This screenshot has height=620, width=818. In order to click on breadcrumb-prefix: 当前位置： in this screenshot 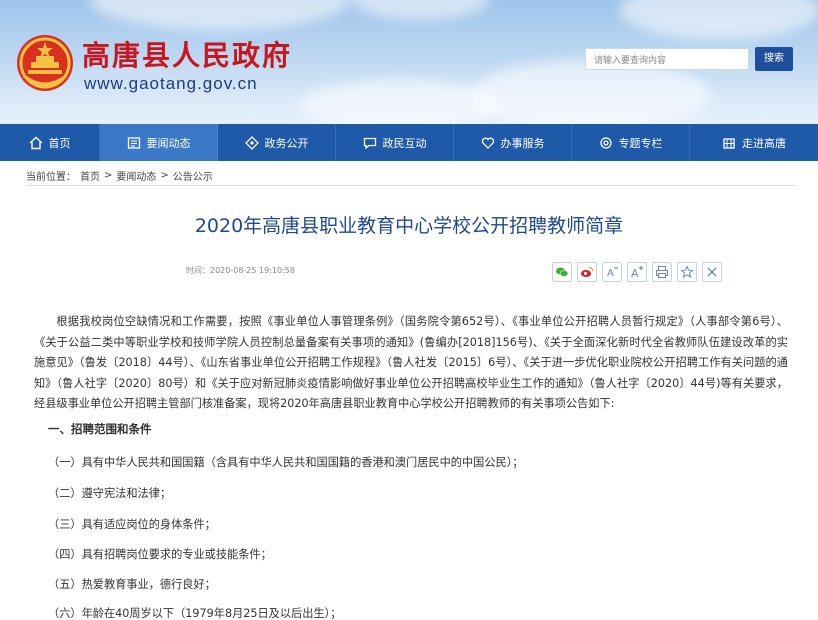, I will do `click(51, 177)`.